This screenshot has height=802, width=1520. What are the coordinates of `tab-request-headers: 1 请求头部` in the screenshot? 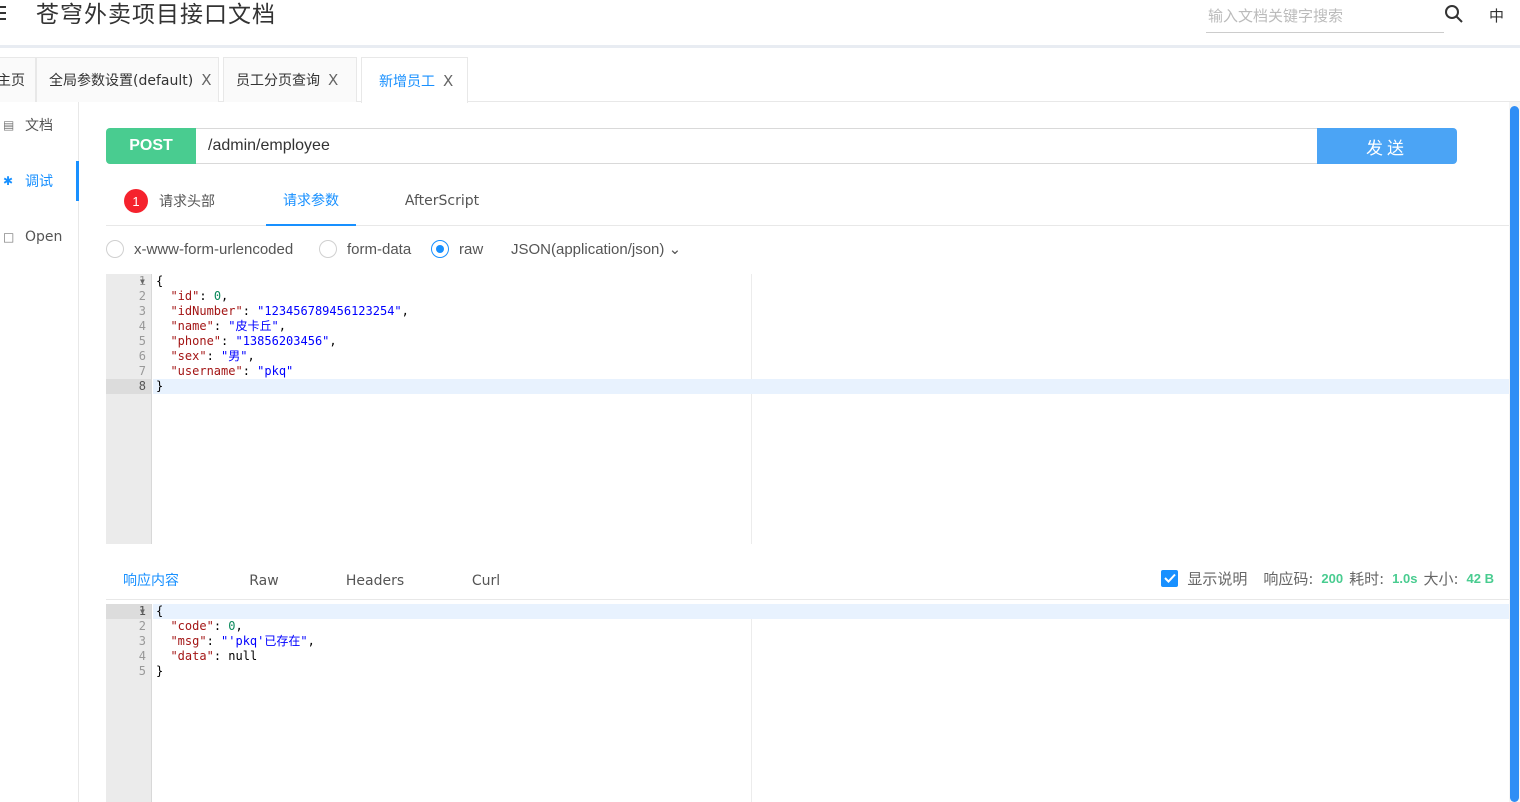 It's located at (179, 201).